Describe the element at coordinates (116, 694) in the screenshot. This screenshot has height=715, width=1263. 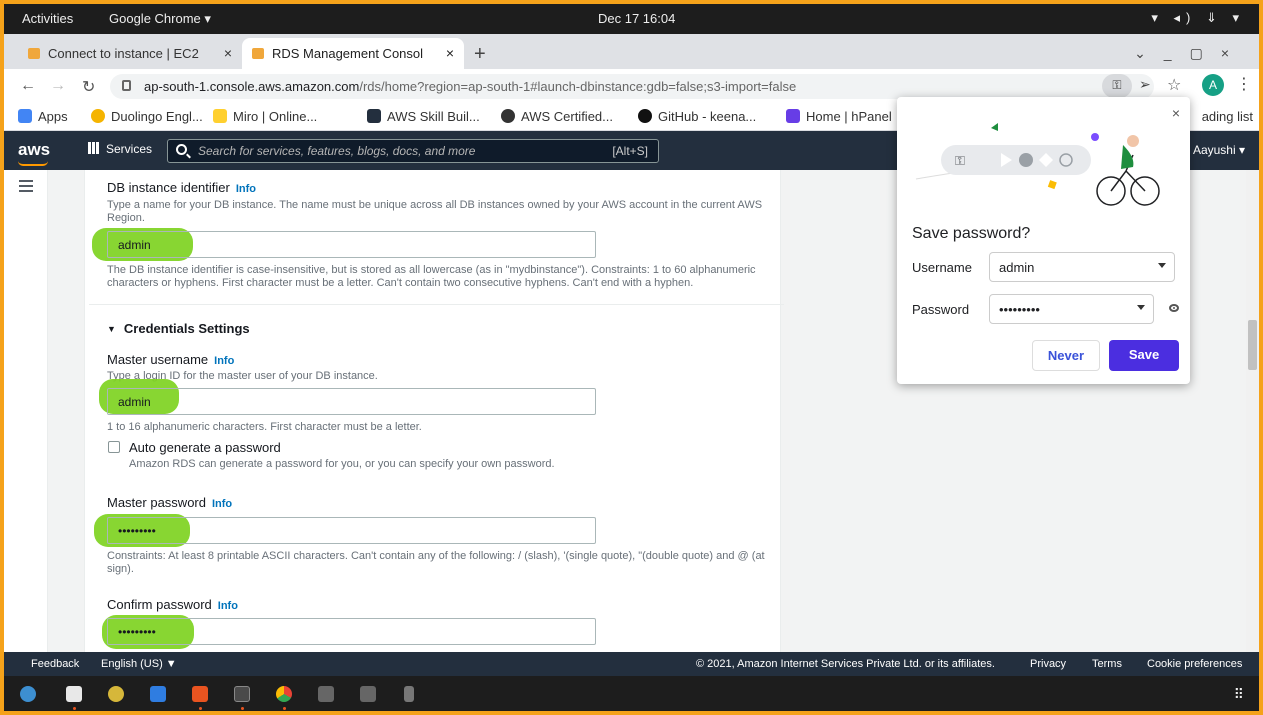
I see `rhythmbox-icon` at that location.